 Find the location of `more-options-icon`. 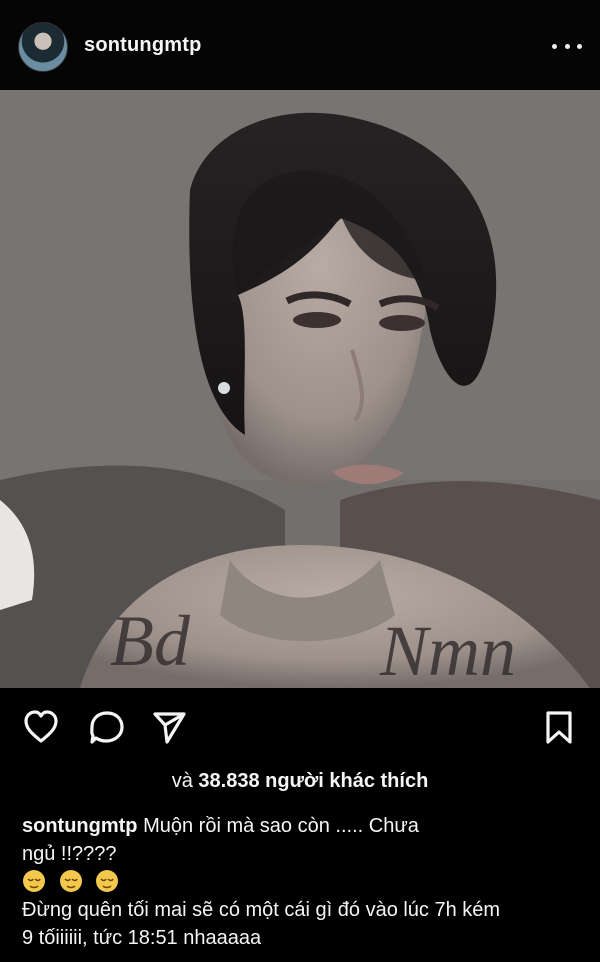

more-options-icon is located at coordinates (567, 46).